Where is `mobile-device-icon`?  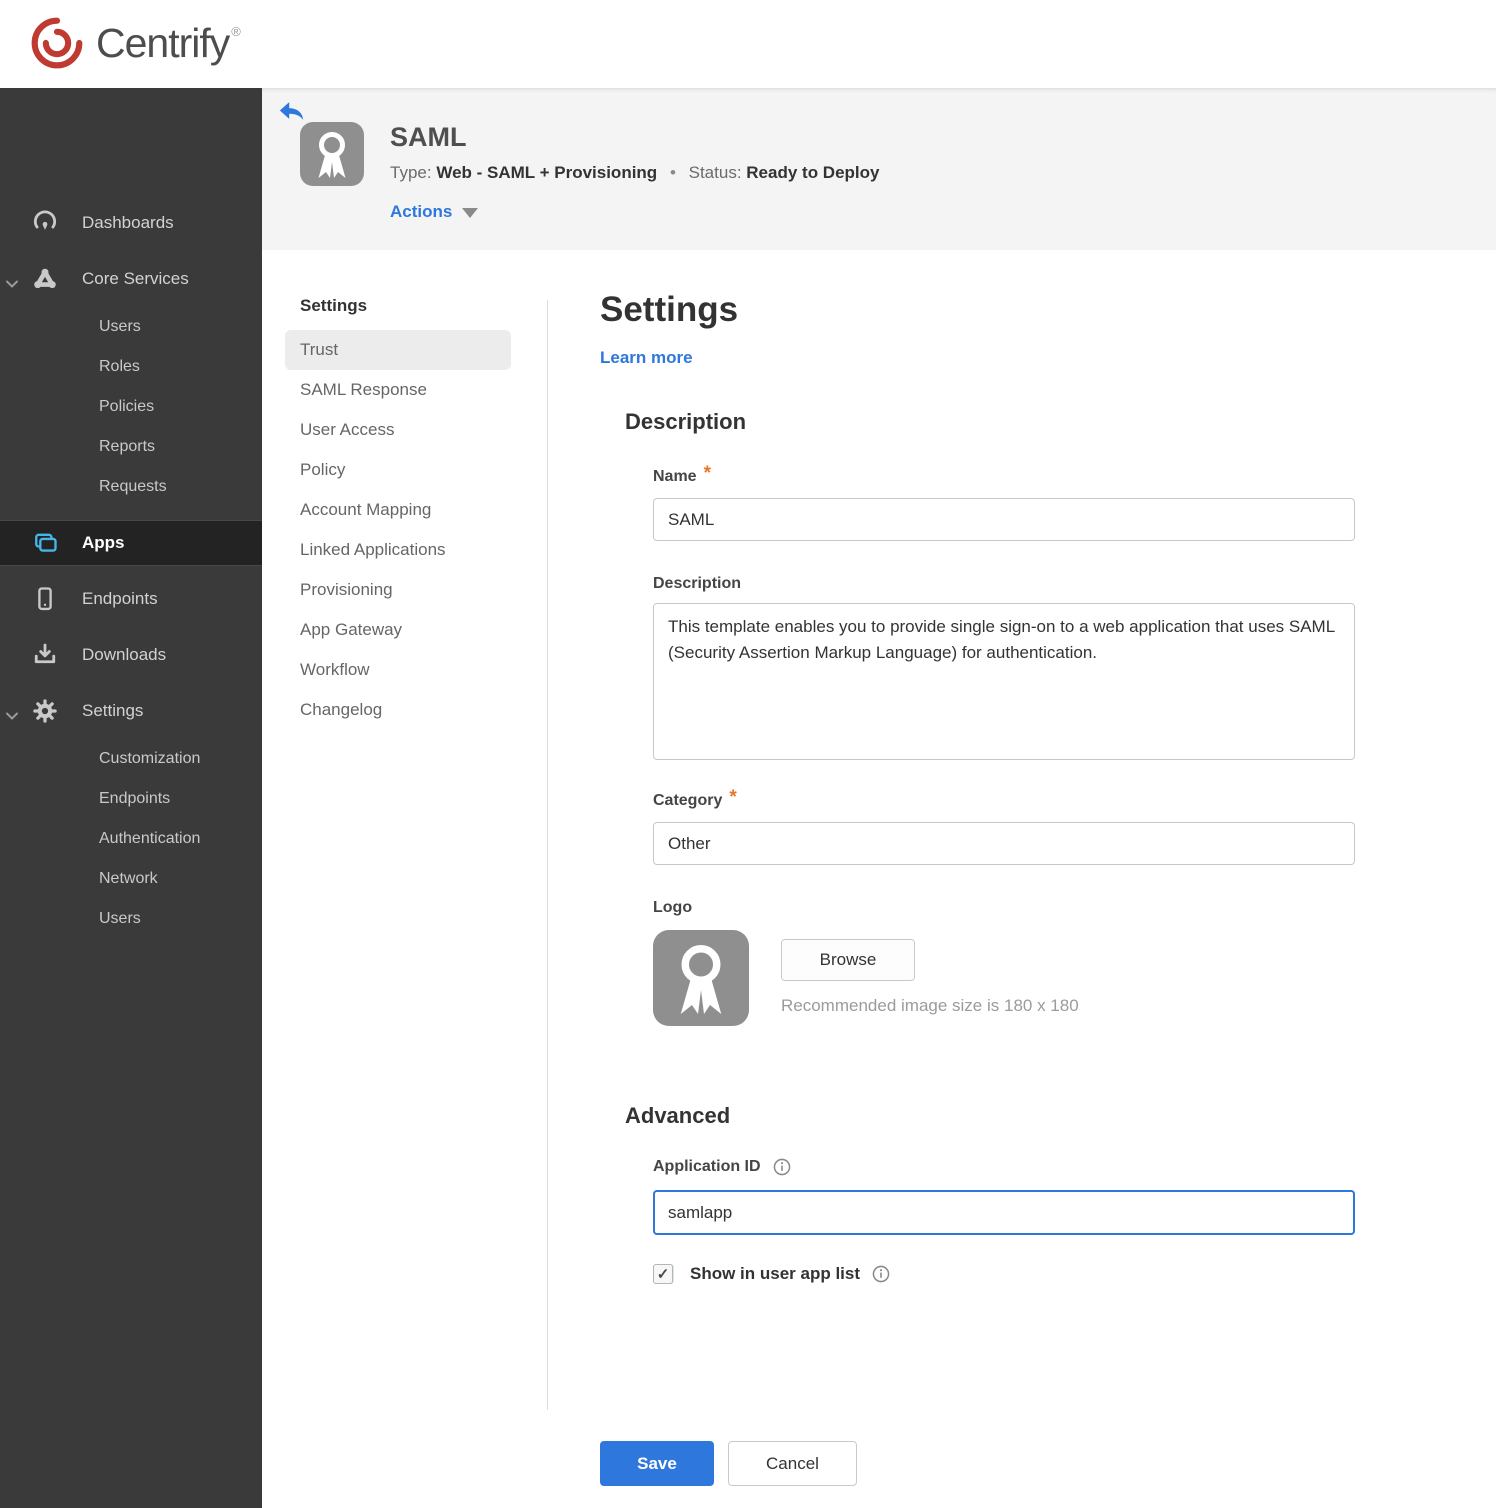
mobile-device-icon is located at coordinates (45, 599).